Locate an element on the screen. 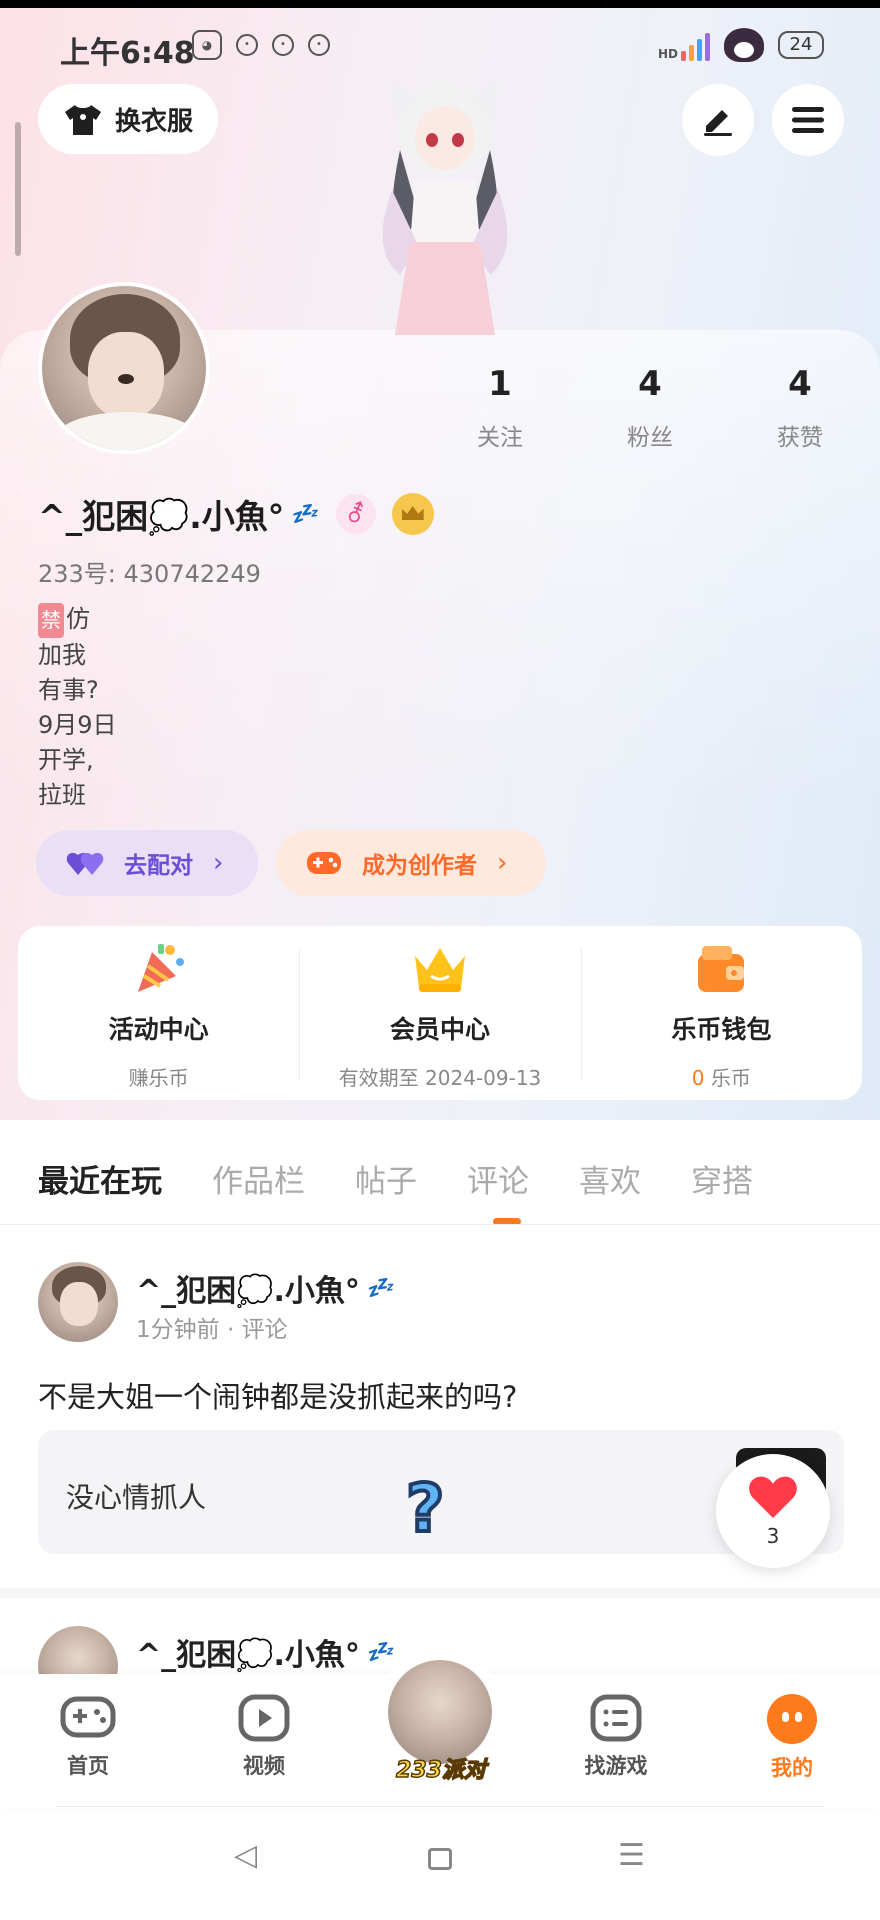 The height and width of the screenshot is (1920, 880). coin-balance: 0 is located at coordinates (698, 1078).